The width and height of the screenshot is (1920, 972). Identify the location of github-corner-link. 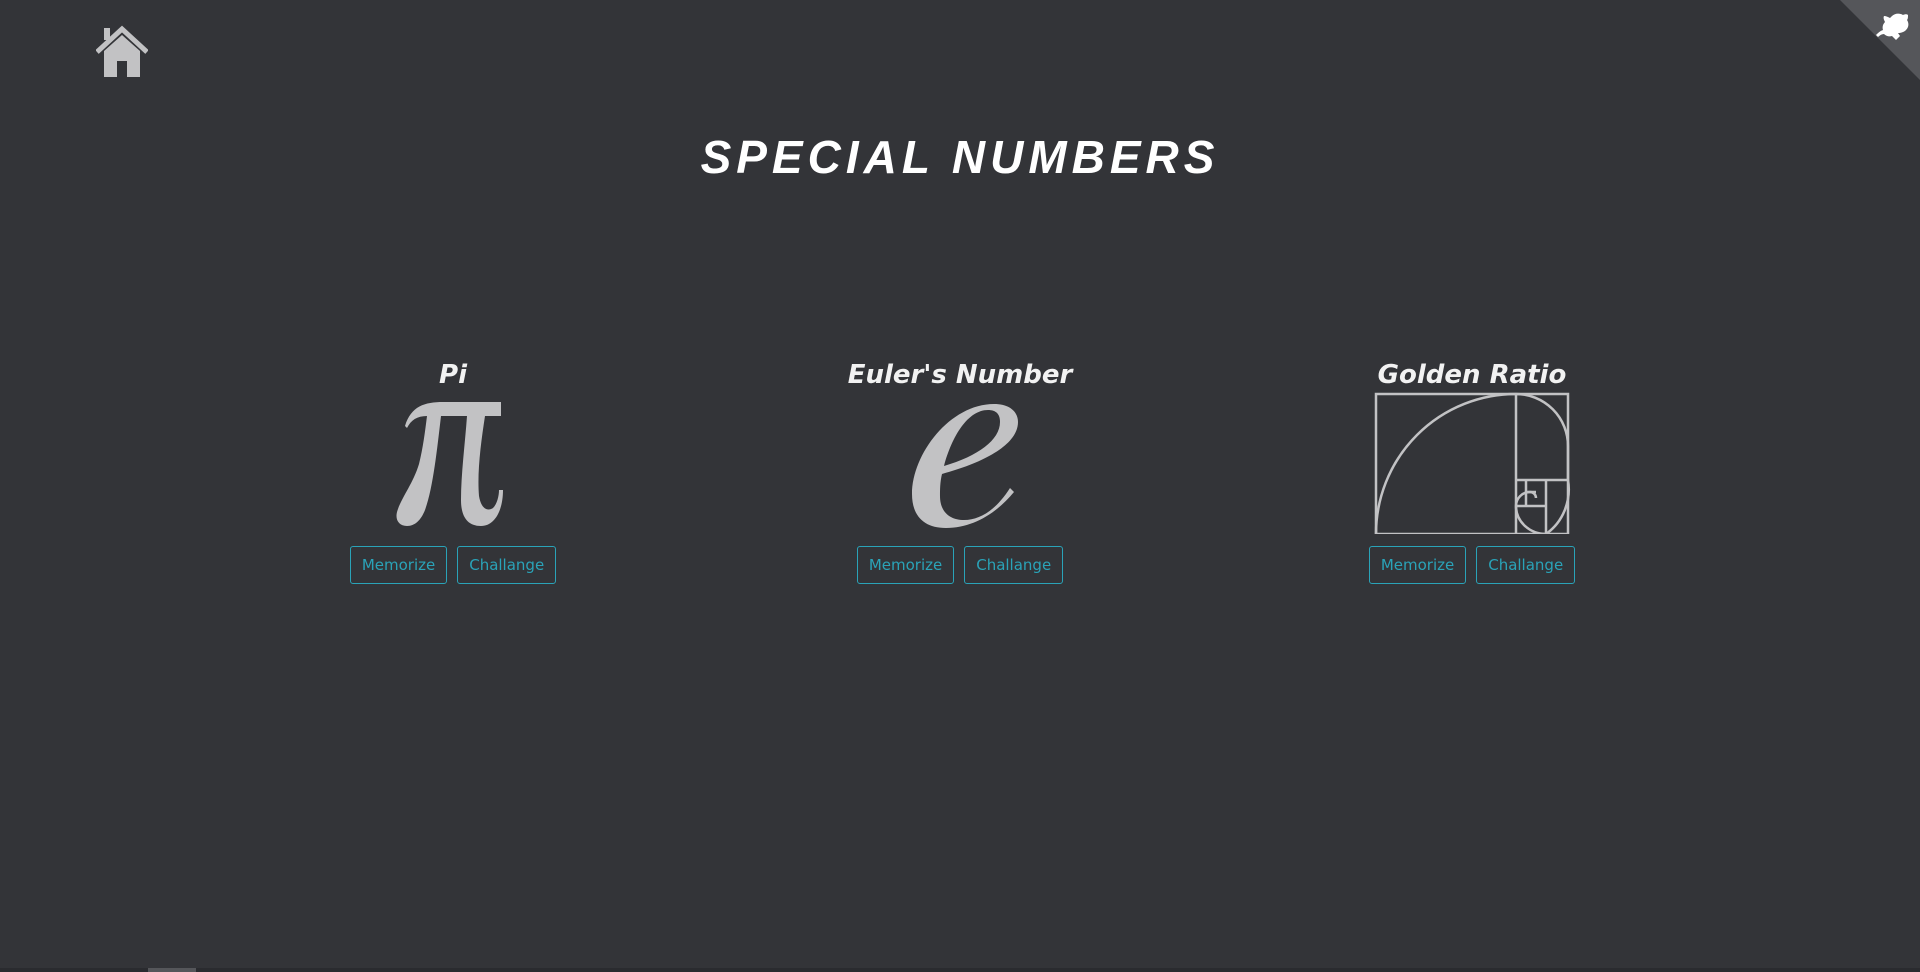
(1880, 40).